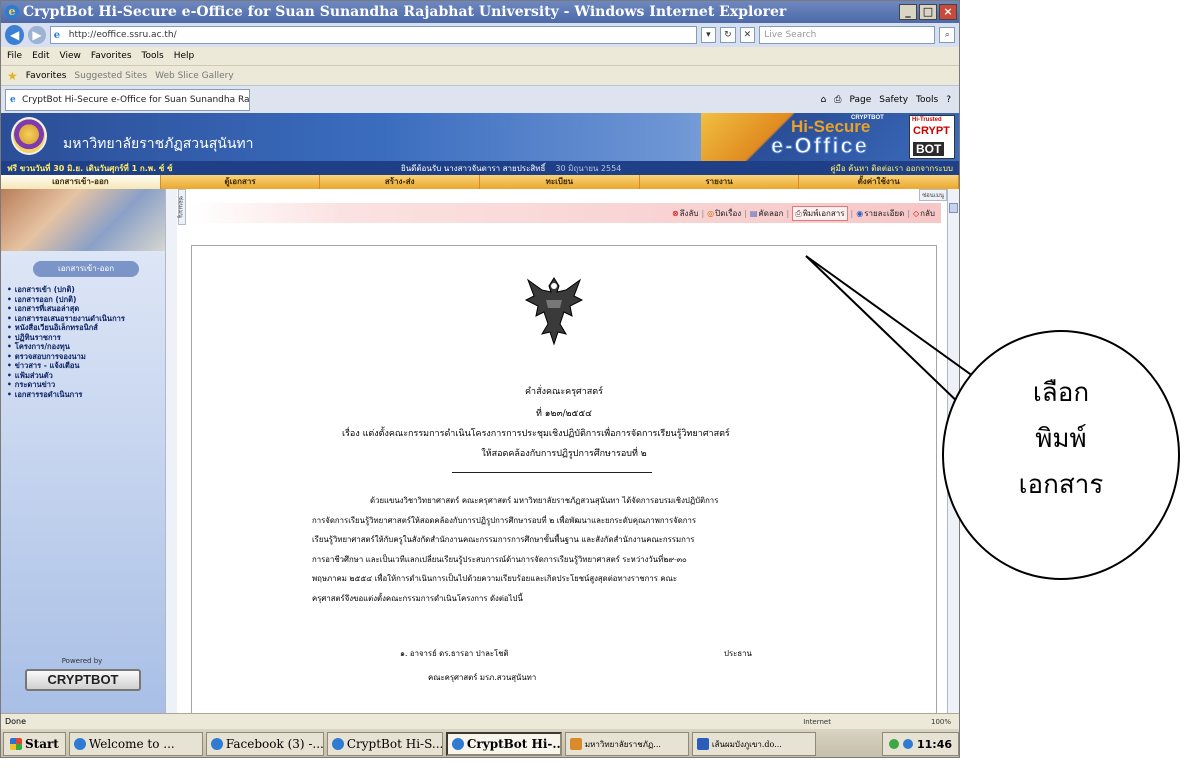  What do you see at coordinates (14, 56) in the screenshot?
I see `menu-file: File` at bounding box center [14, 56].